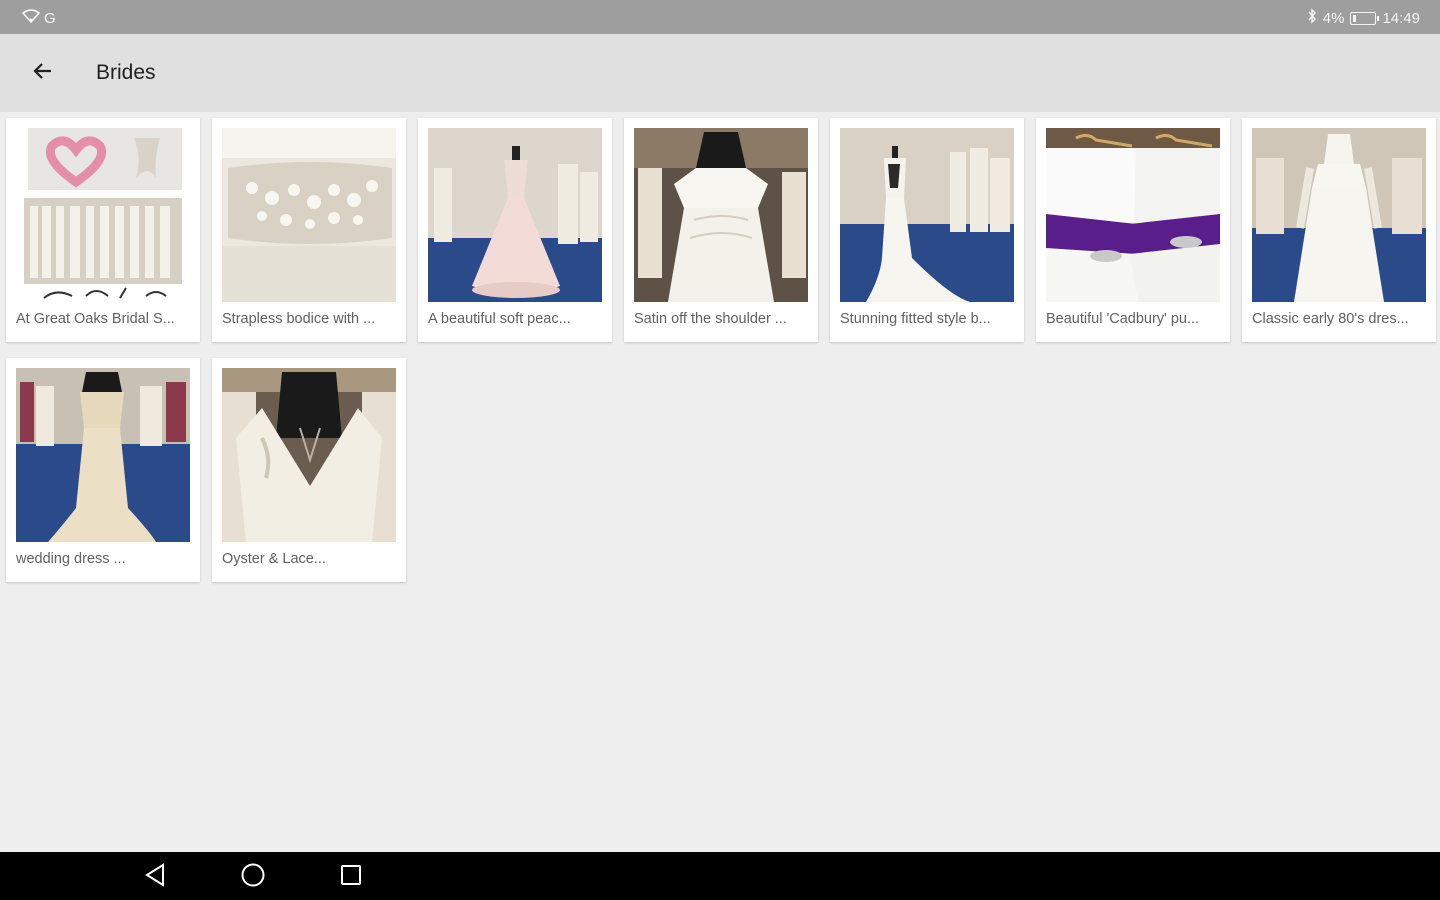  What do you see at coordinates (126, 72) in the screenshot?
I see `page-title: Brides` at bounding box center [126, 72].